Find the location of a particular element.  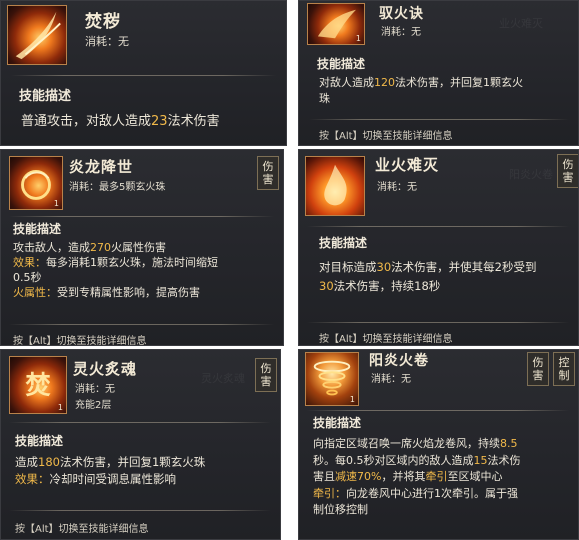

skill-title: 炎龙降世 is located at coordinates (101, 167).